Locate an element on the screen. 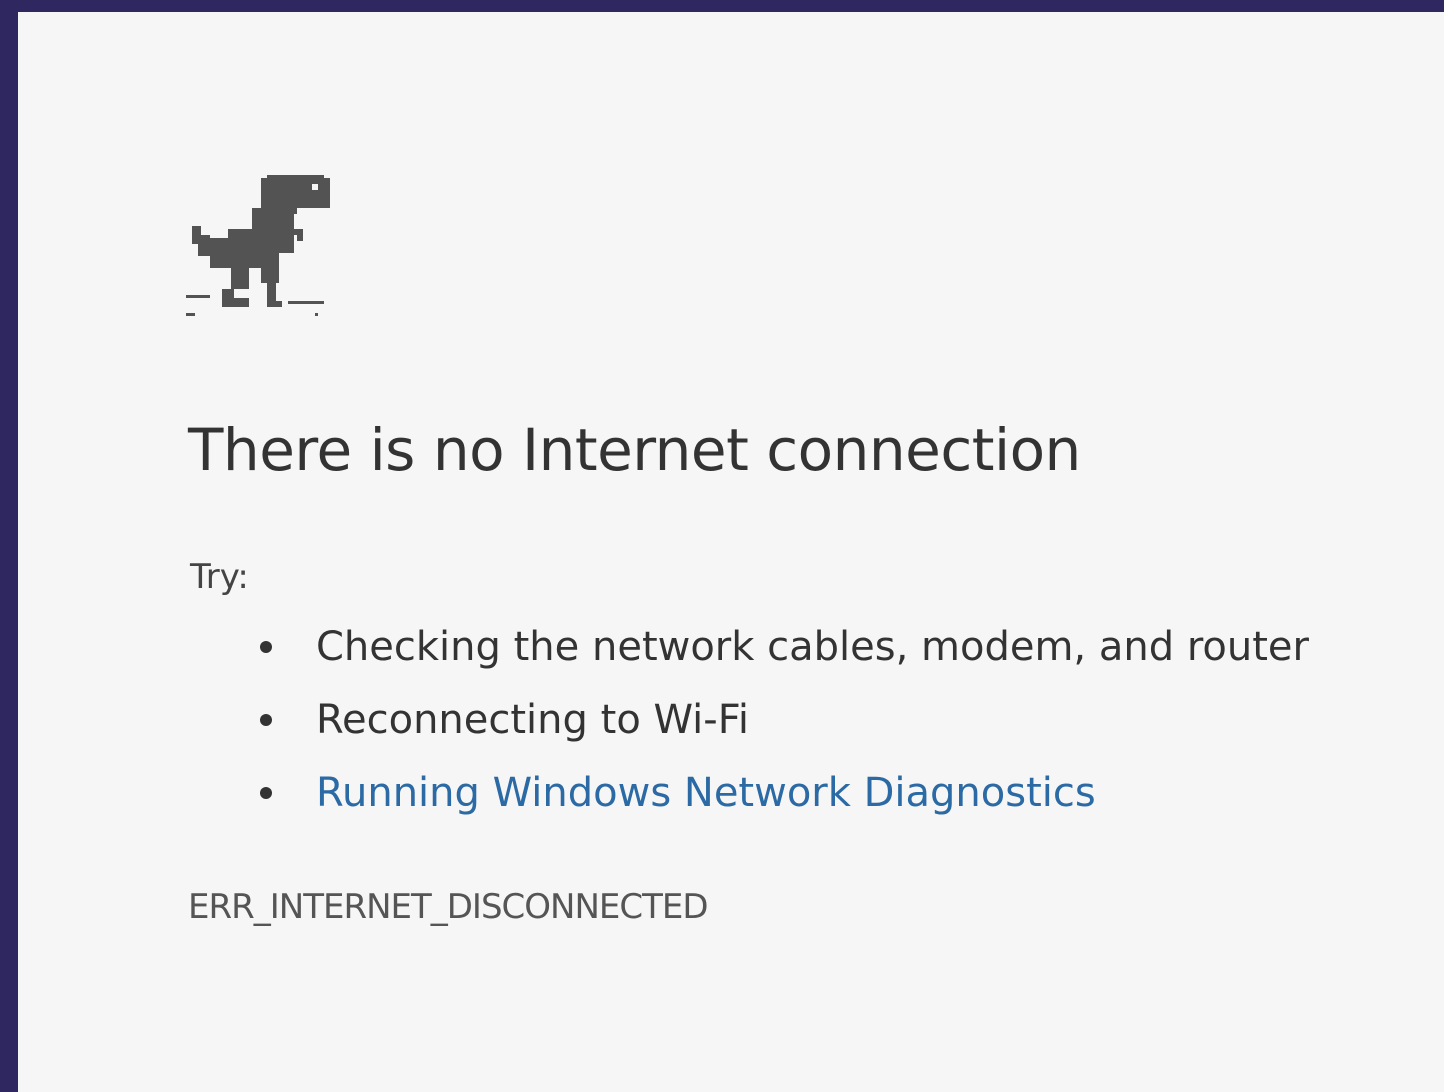 The height and width of the screenshot is (1092, 1444). error-title: There is no Internet connection is located at coordinates (634, 450).